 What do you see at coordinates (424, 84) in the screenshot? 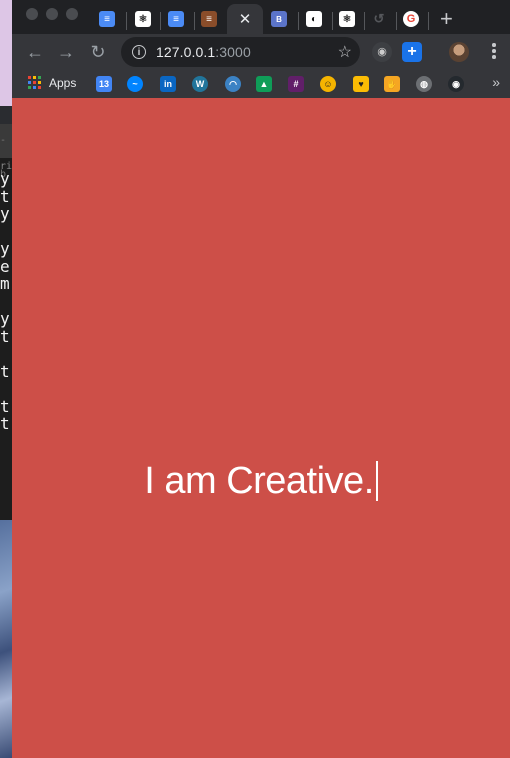
I see `globe-icon: ◍` at bounding box center [424, 84].